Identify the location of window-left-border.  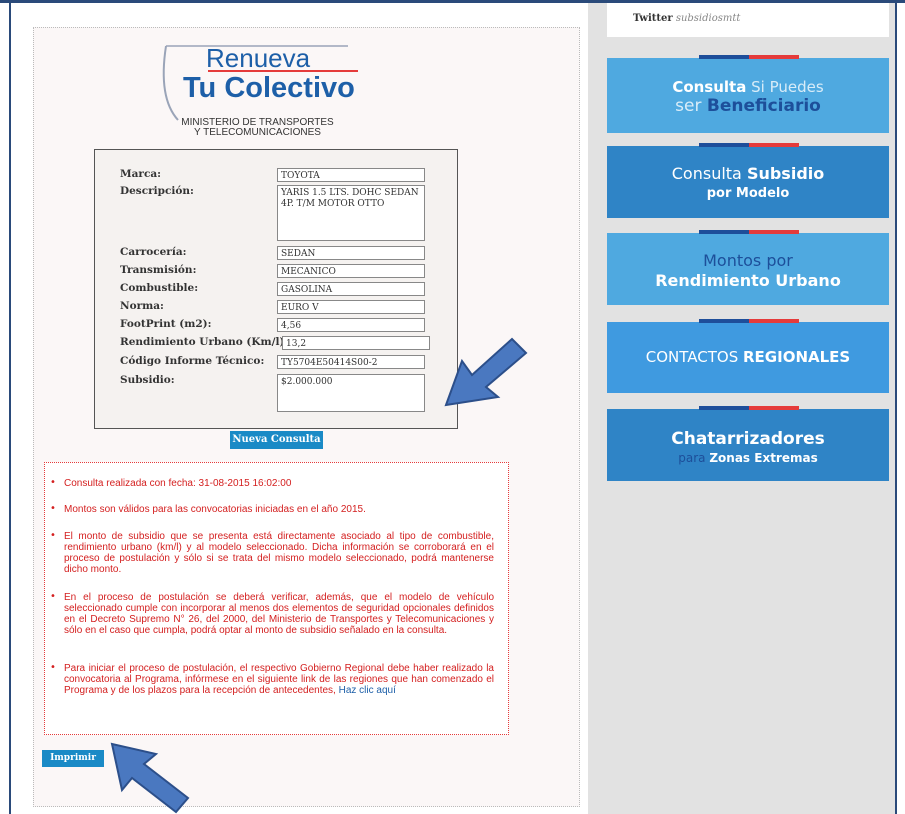
(10, 407).